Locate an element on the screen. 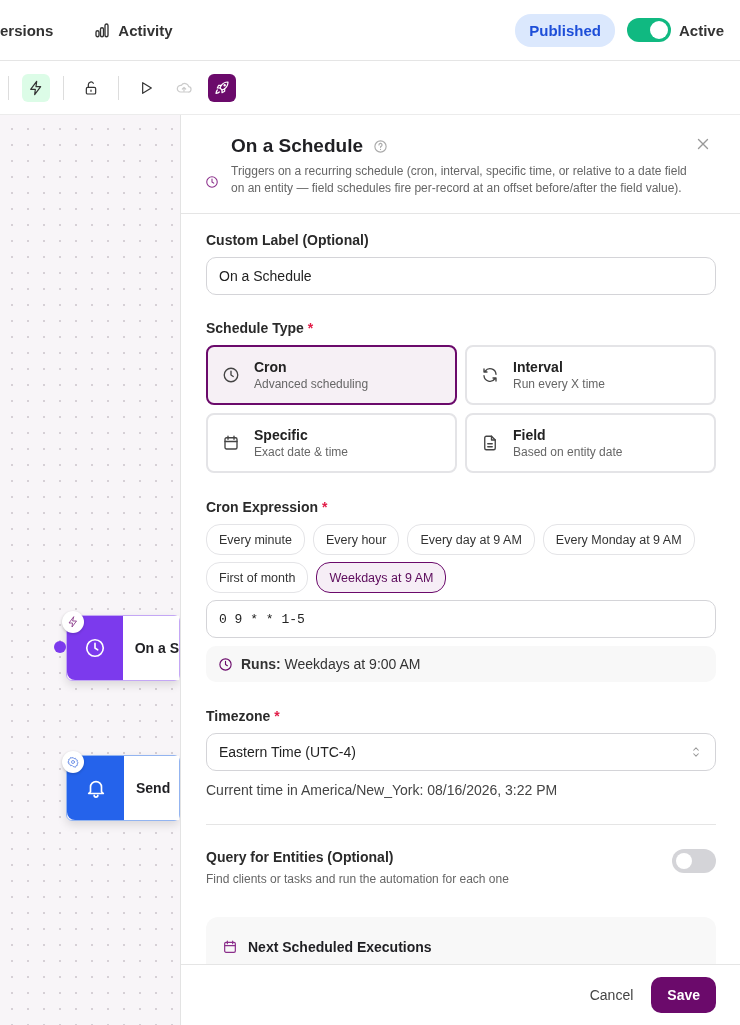  field-description: Find clients or tasks and run the automation for each one is located at coordinates (357, 879).